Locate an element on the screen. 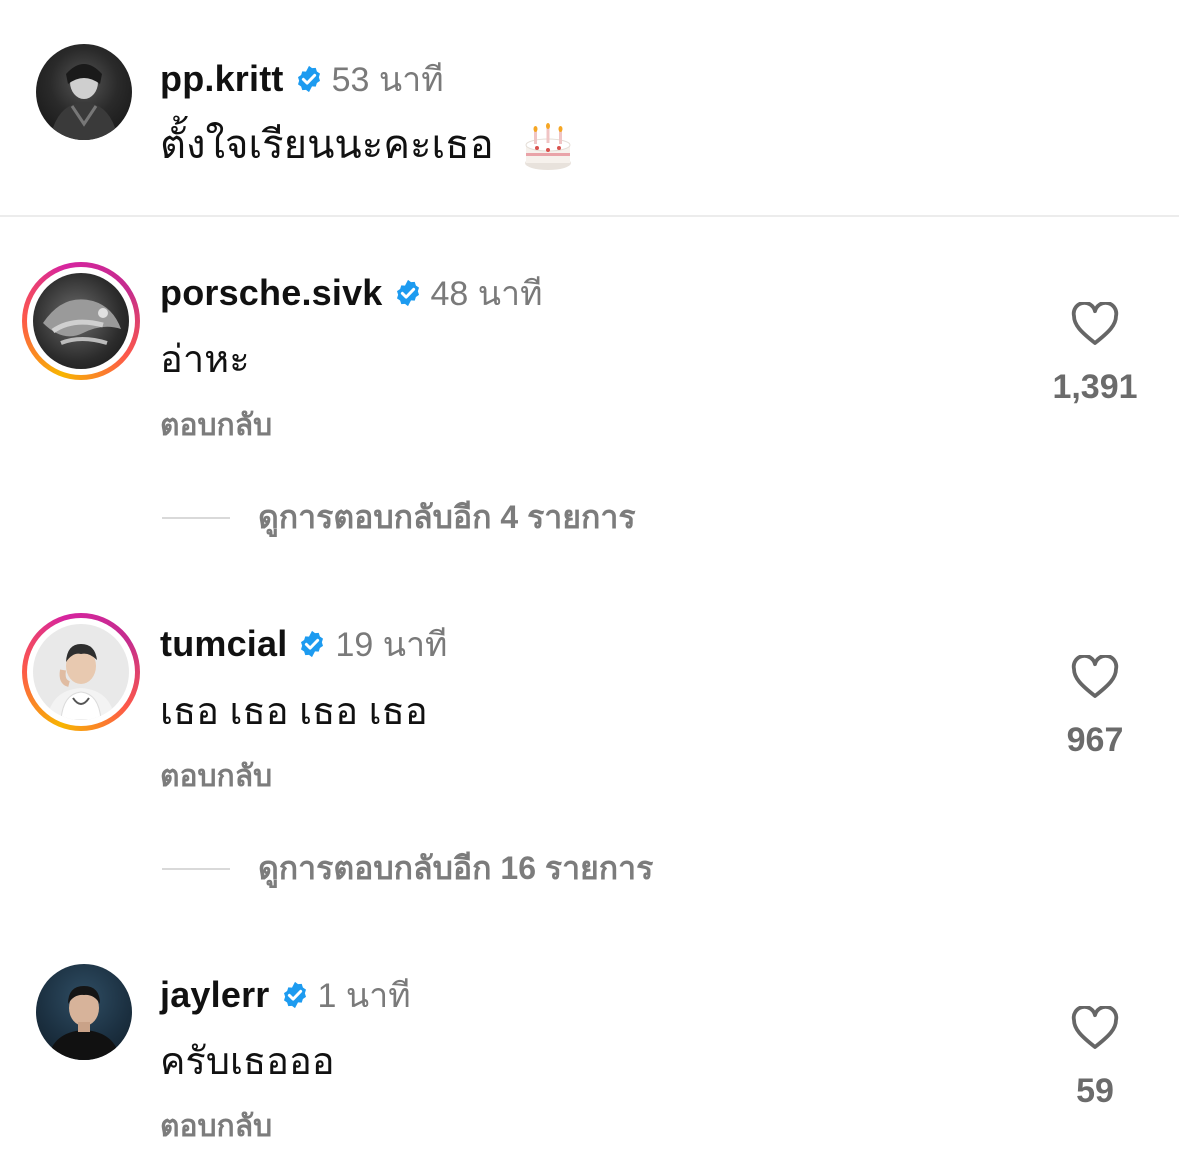  like-button: 59 is located at coordinates (1095, 1058).